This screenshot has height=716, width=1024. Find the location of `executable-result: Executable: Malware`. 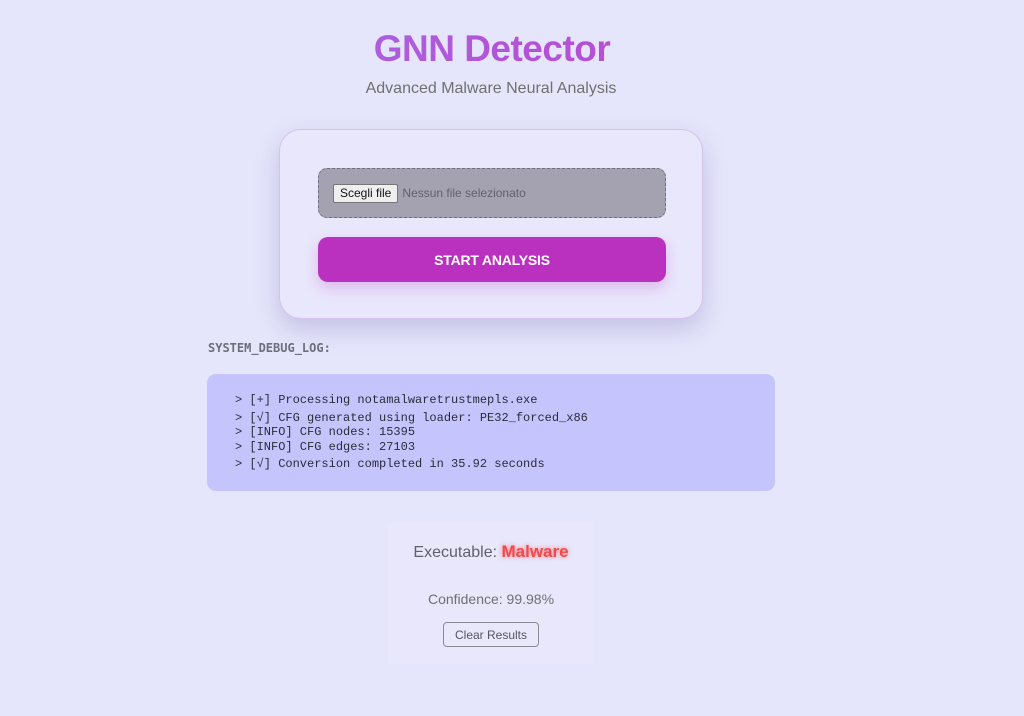

executable-result: Executable: Malware is located at coordinates (491, 552).